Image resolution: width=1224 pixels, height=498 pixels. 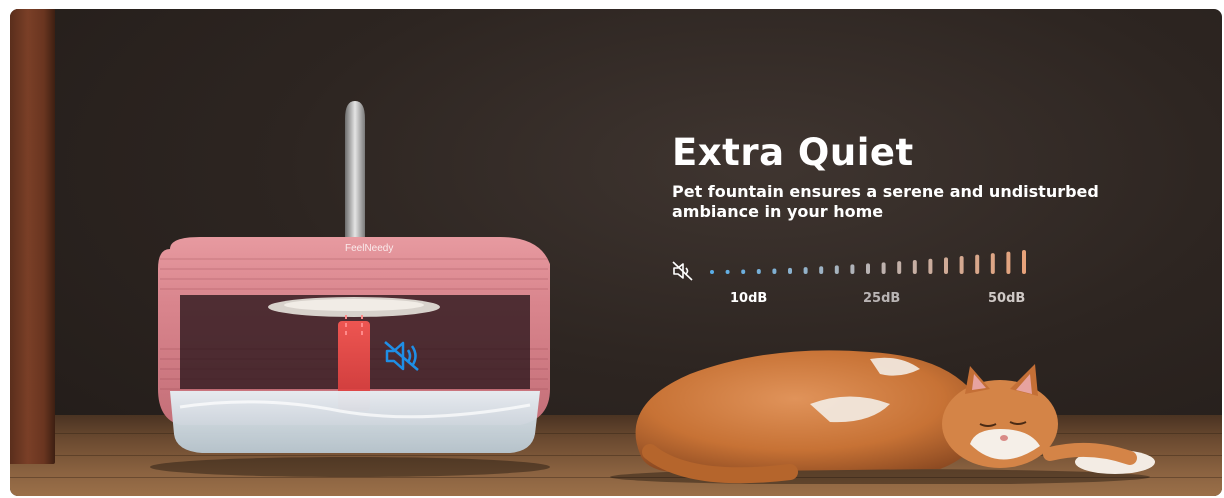 I want to click on noise-level-scale: 10dB 25dB 50dB, so click(x=850, y=275).